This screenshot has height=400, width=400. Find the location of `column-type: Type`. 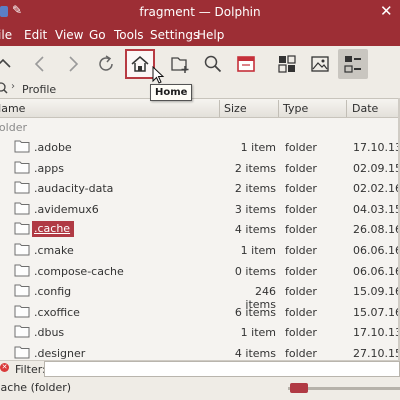

column-type: Type is located at coordinates (295, 108).